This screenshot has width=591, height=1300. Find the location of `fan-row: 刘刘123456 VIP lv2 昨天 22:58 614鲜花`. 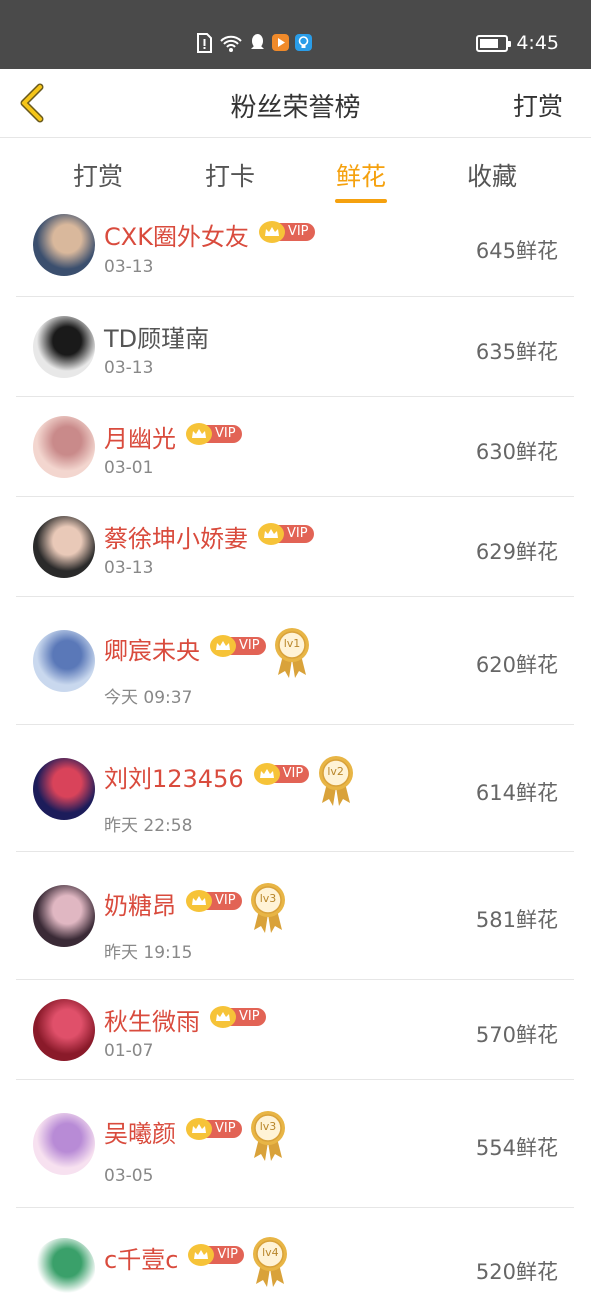

fan-row: 刘刘123456 VIP lv2 昨天 22:58 614鲜花 is located at coordinates (295, 788).